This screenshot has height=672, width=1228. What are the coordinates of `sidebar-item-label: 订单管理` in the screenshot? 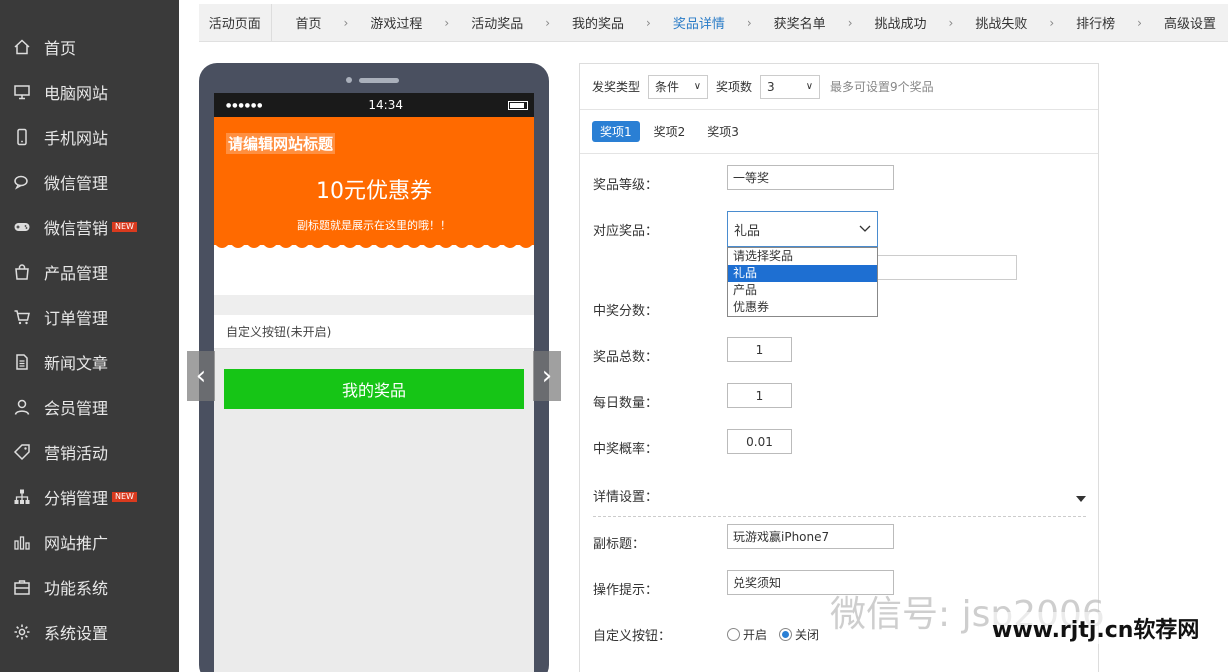 It's located at (76, 318).